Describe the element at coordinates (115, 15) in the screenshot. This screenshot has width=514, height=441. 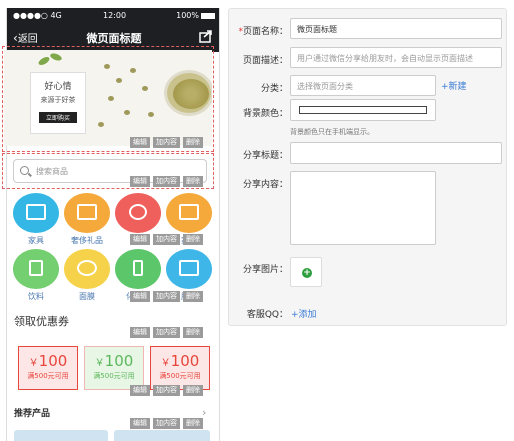
I see `clock: 12:00` at that location.